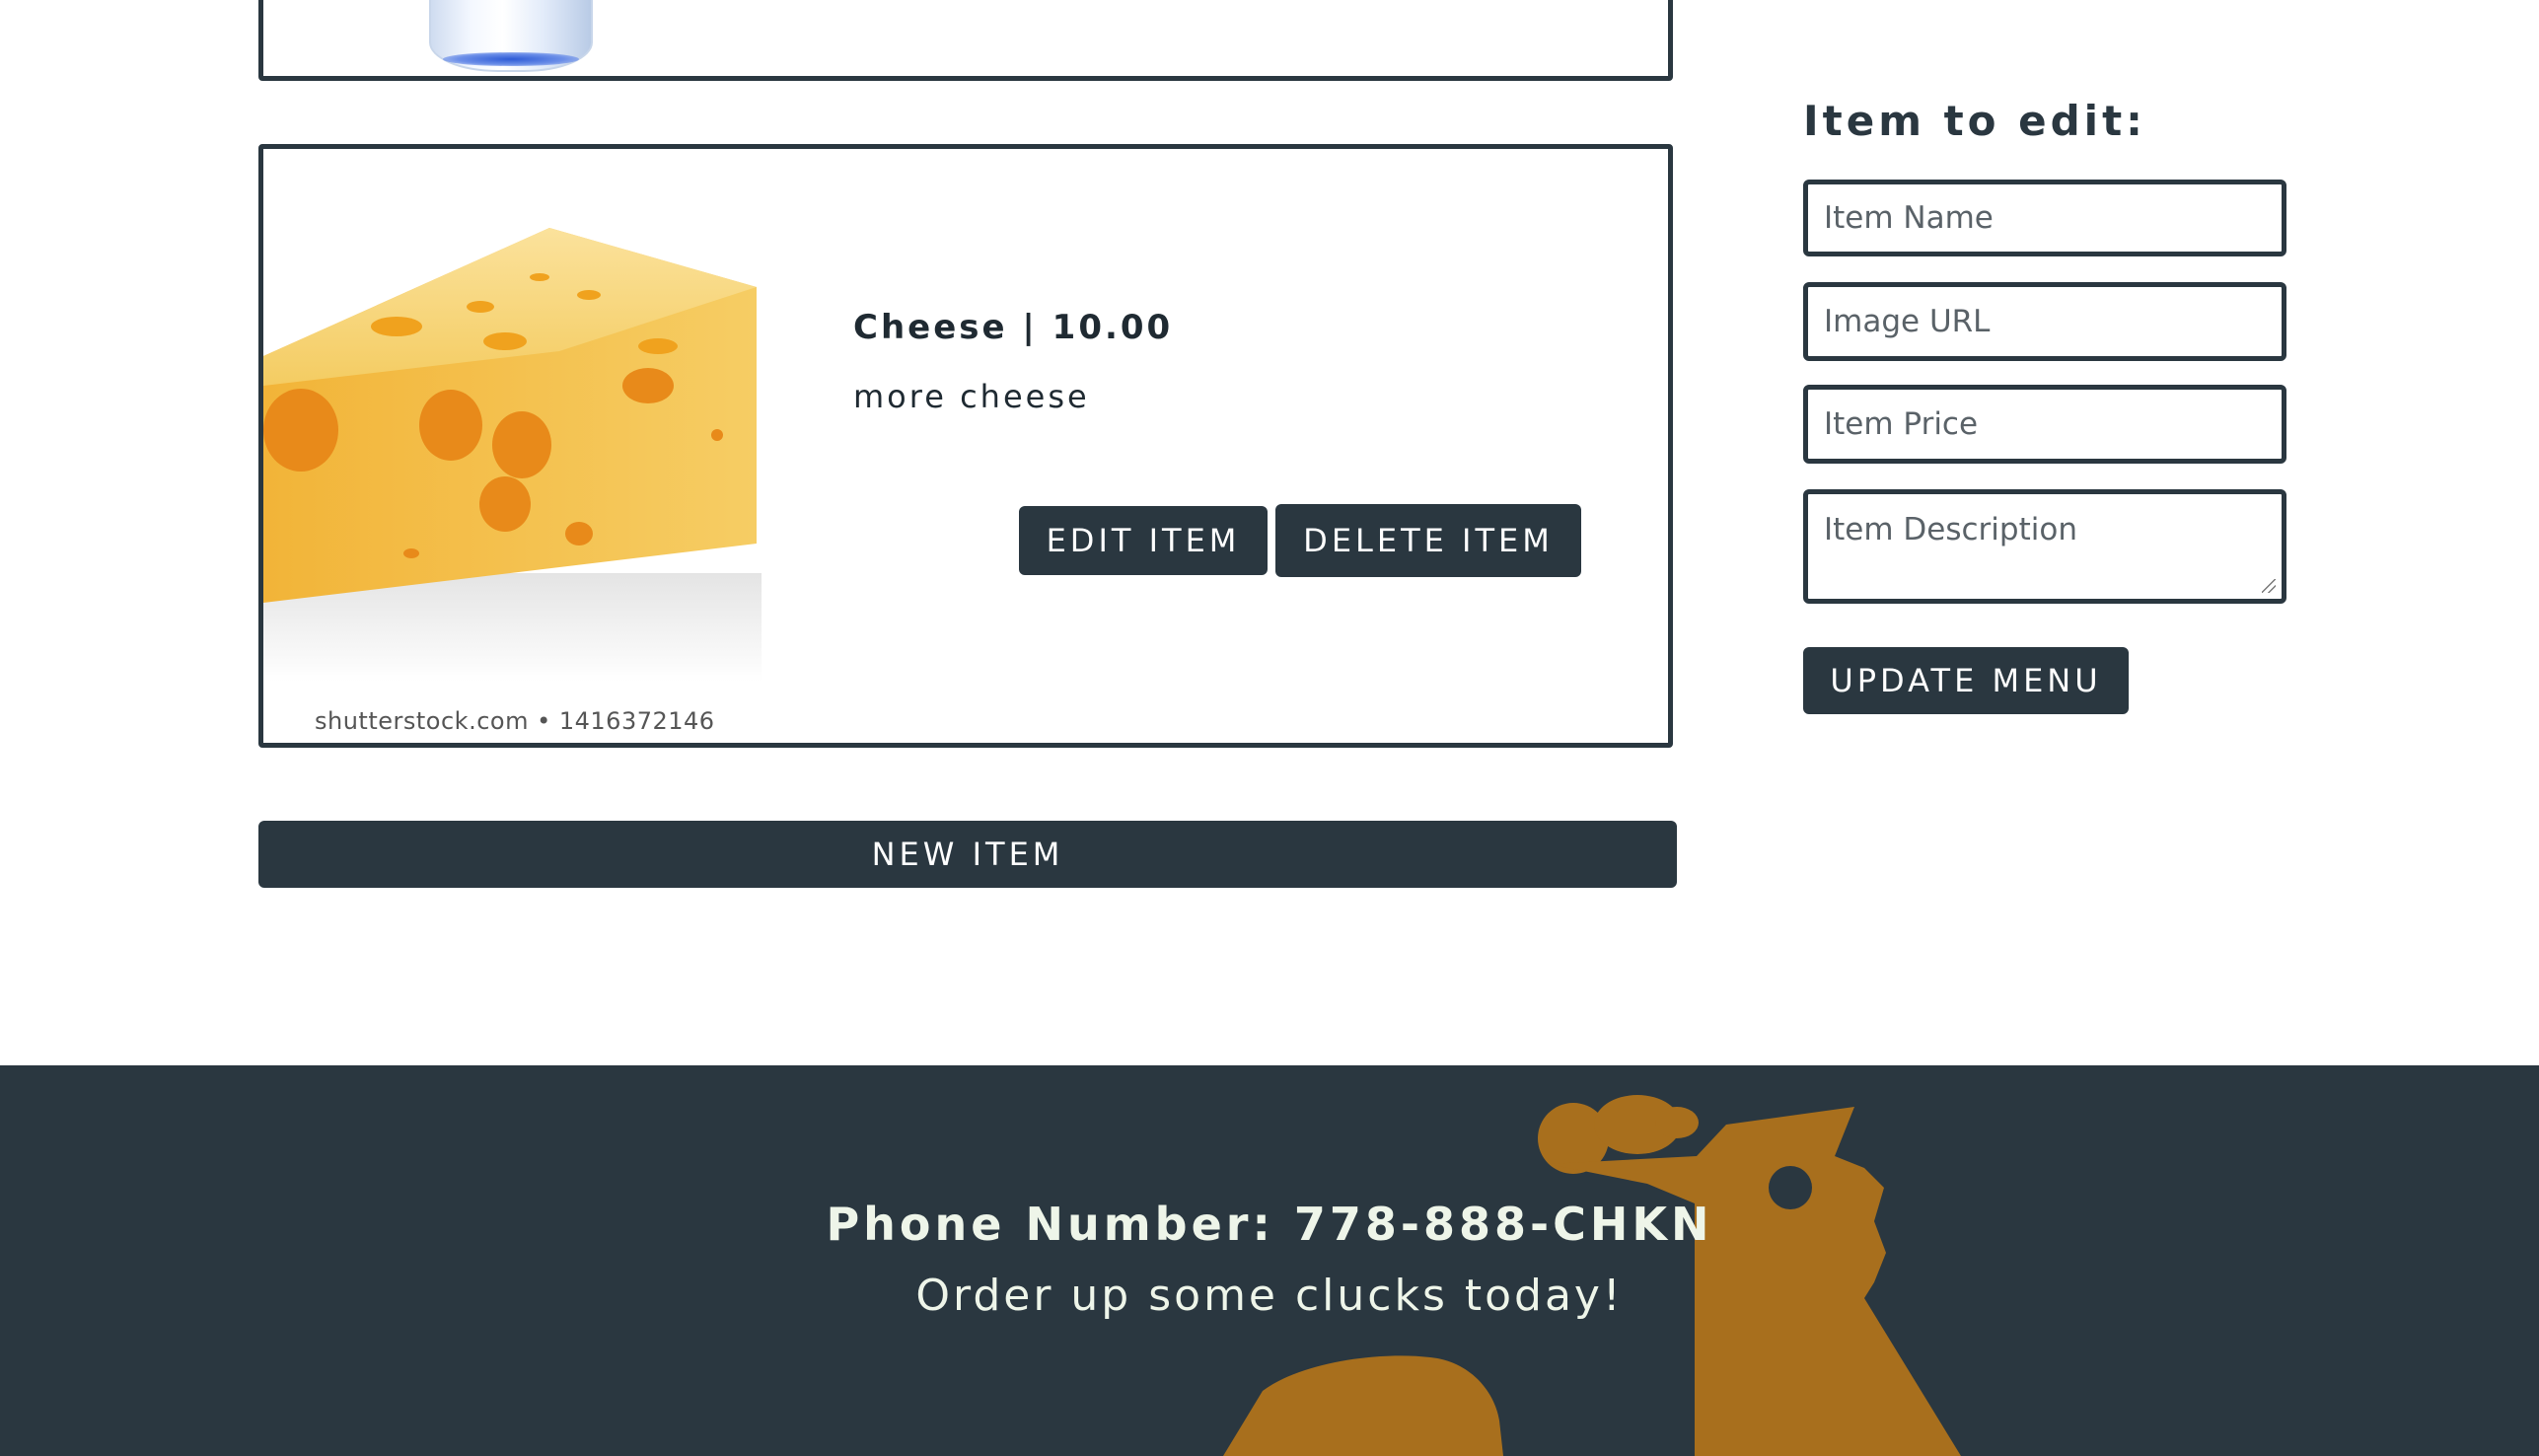 Image resolution: width=2539 pixels, height=1456 pixels. Describe the element at coordinates (2044, 218) in the screenshot. I see `item-name-input: Item Name` at that location.